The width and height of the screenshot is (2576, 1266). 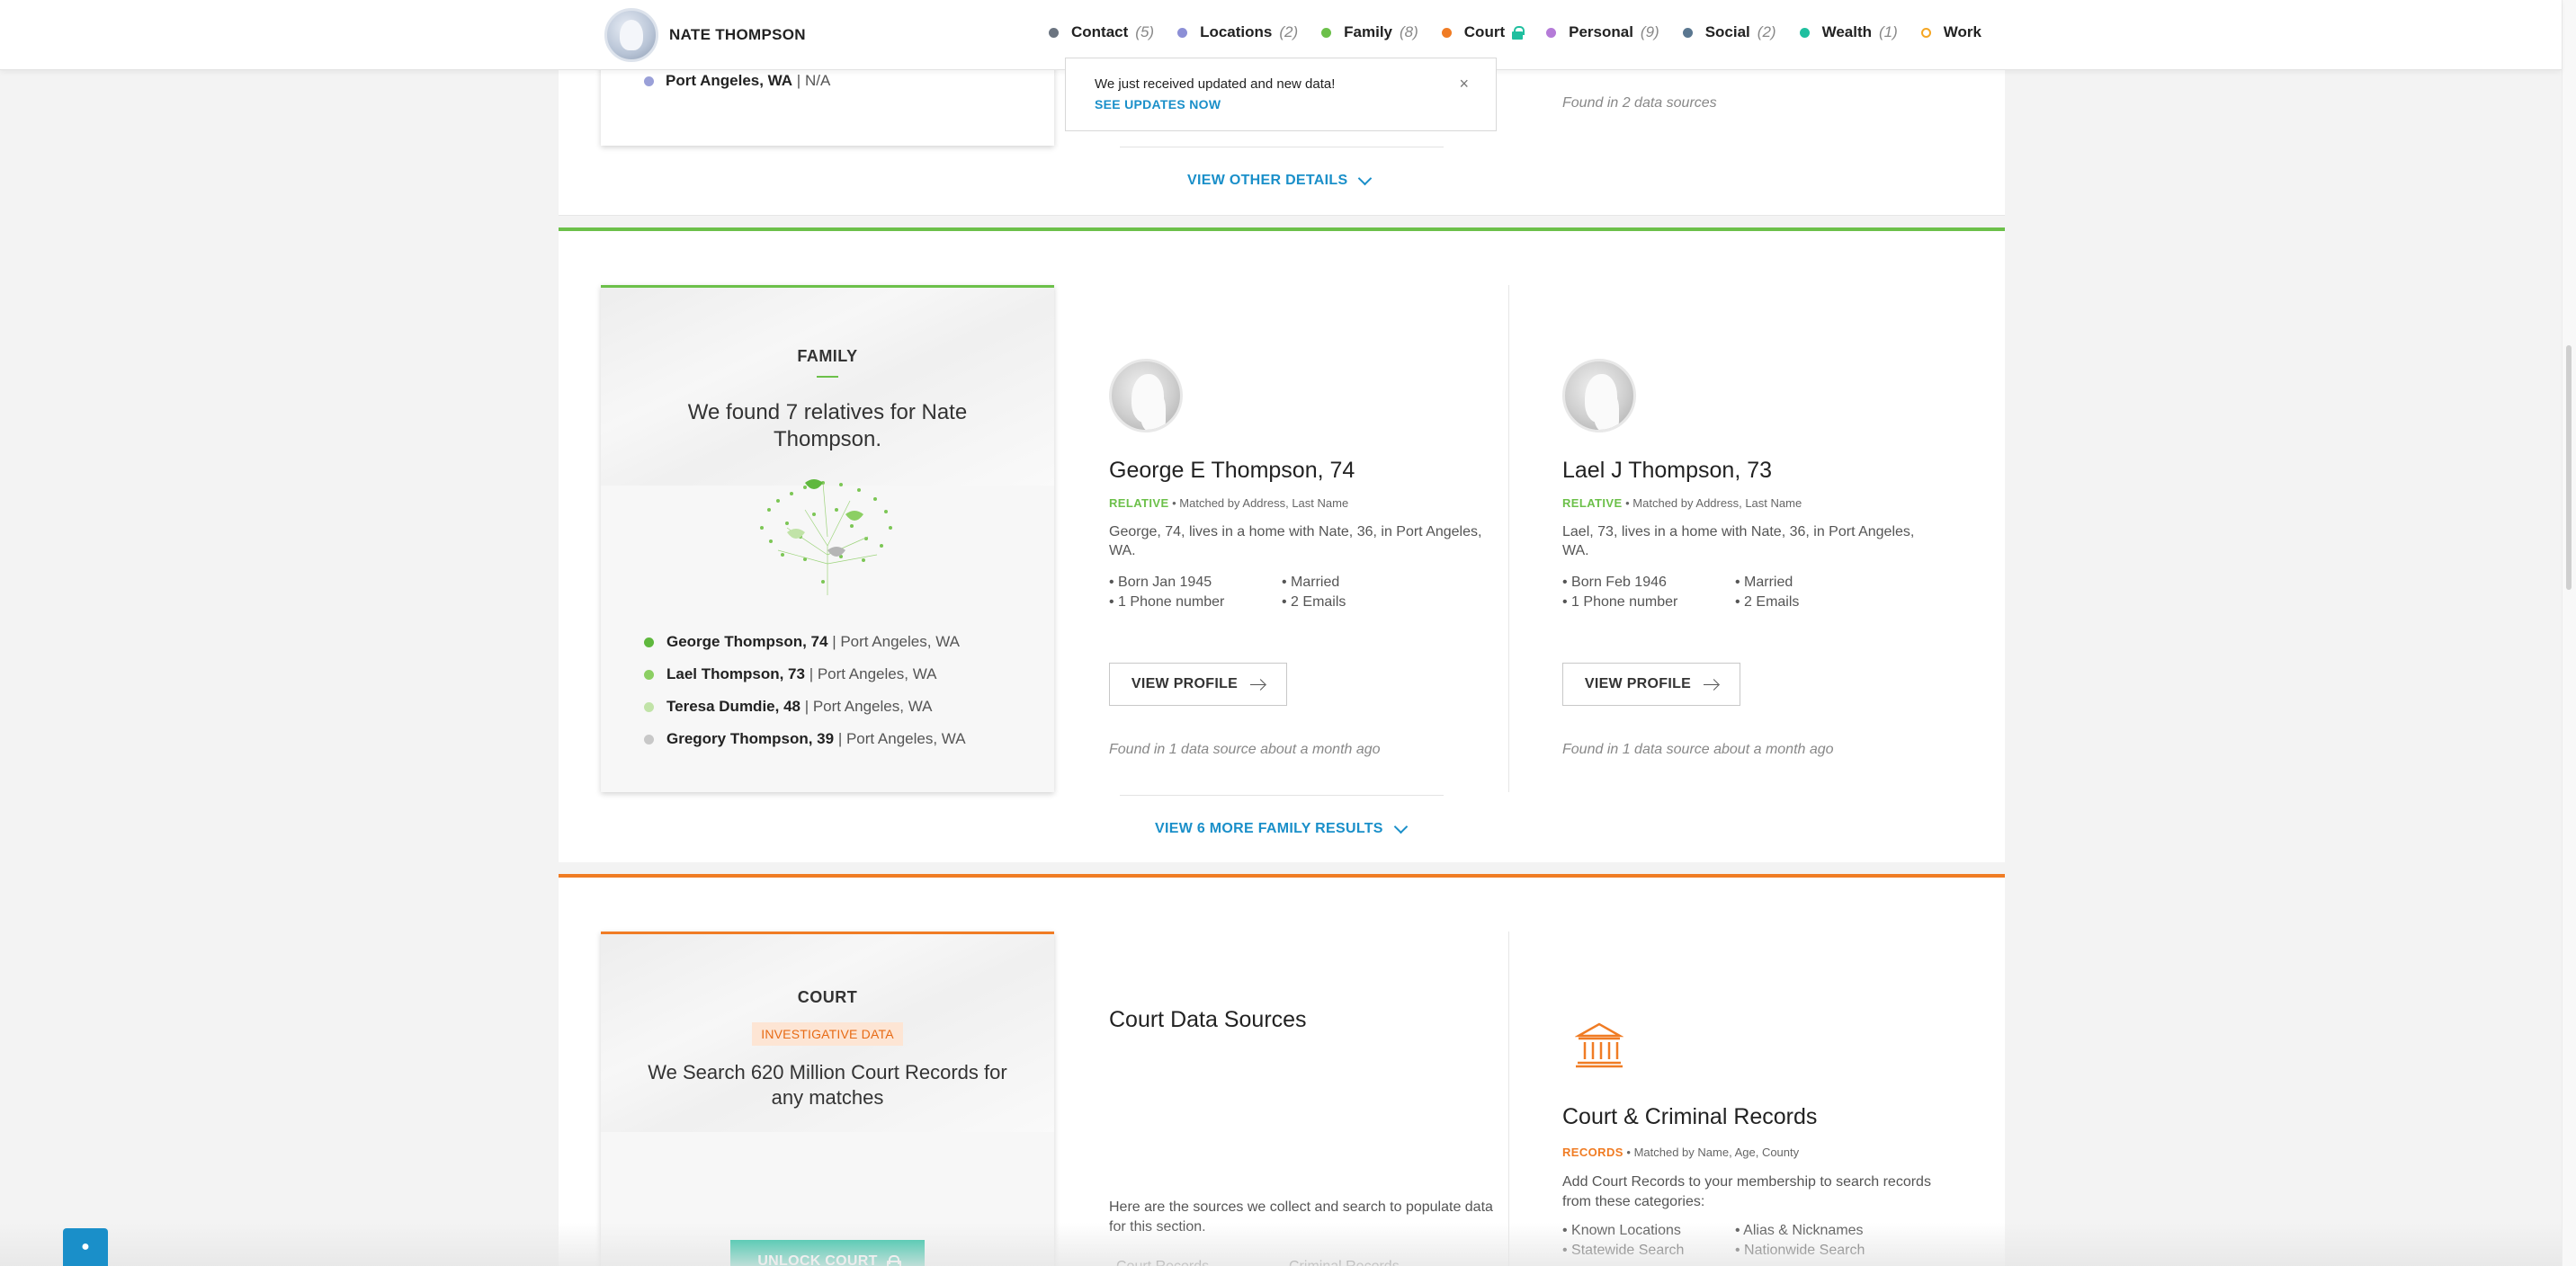 I want to click on nav-item-personal: Personal (9), so click(x=1602, y=32).